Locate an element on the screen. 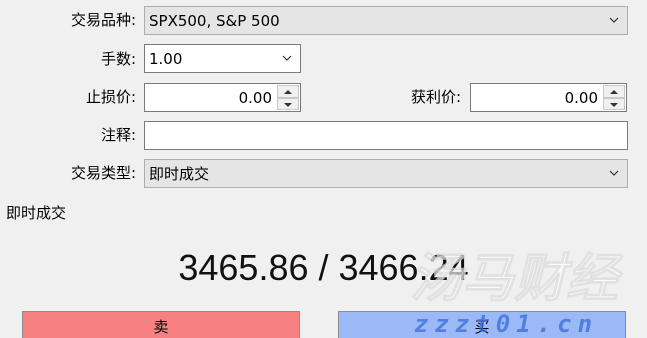 This screenshot has width=647, height=338. execution-section-title: 即时成交 is located at coordinates (36, 213).